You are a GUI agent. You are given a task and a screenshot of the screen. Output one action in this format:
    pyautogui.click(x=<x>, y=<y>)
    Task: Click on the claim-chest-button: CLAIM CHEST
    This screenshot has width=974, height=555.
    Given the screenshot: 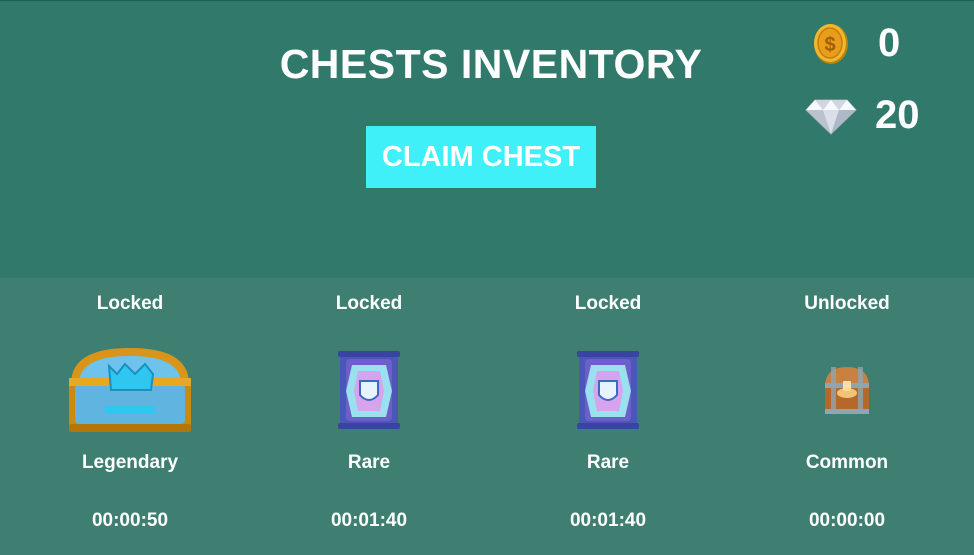 What is the action you would take?
    pyautogui.click(x=481, y=157)
    